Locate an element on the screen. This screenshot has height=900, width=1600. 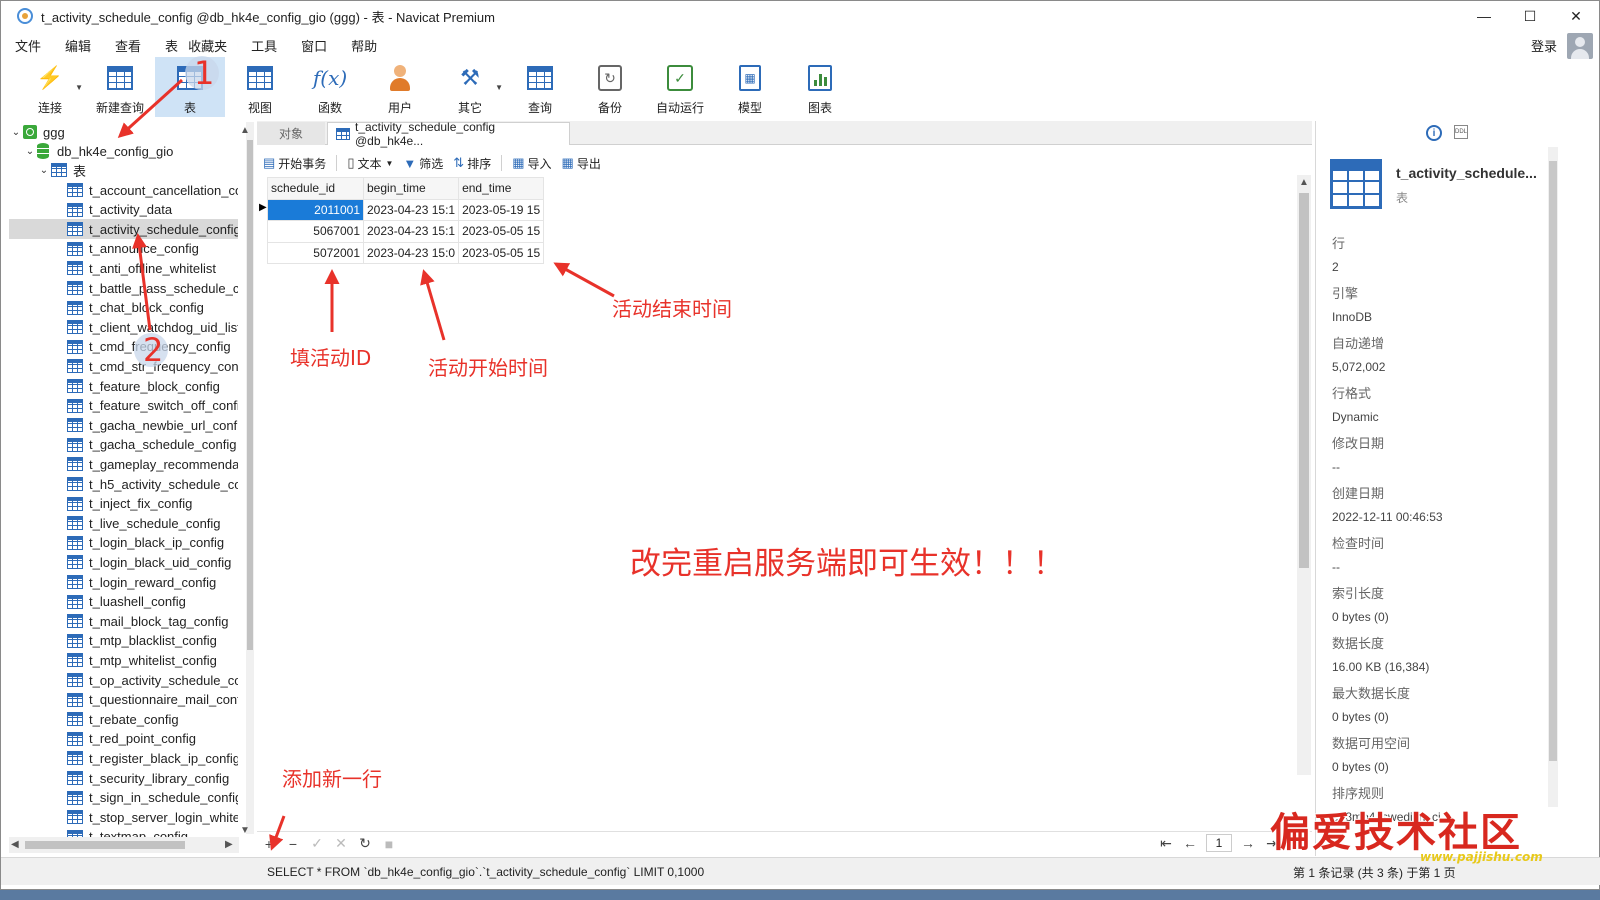
toolbar-query-button: 查询 is located at coordinates (540, 87).